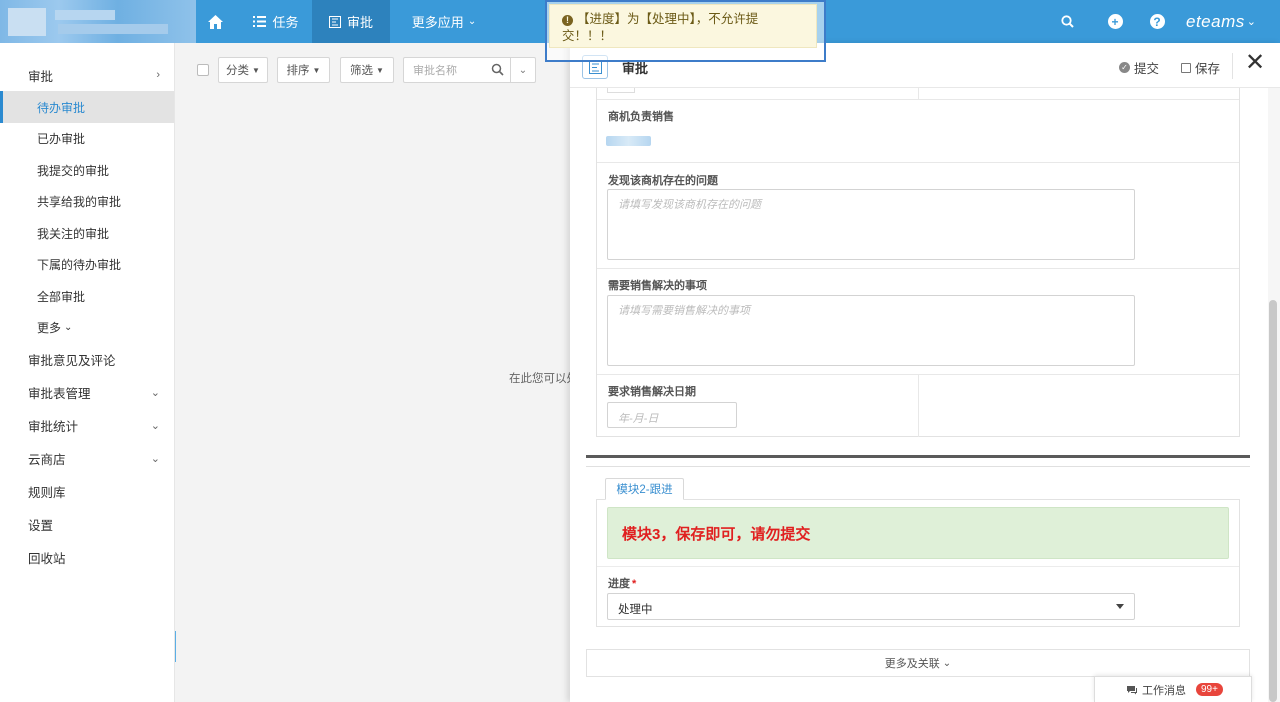 The height and width of the screenshot is (702, 1280). I want to click on toast-body: ! 【进度】为【处理中】，不允许提交！！！, so click(683, 26).